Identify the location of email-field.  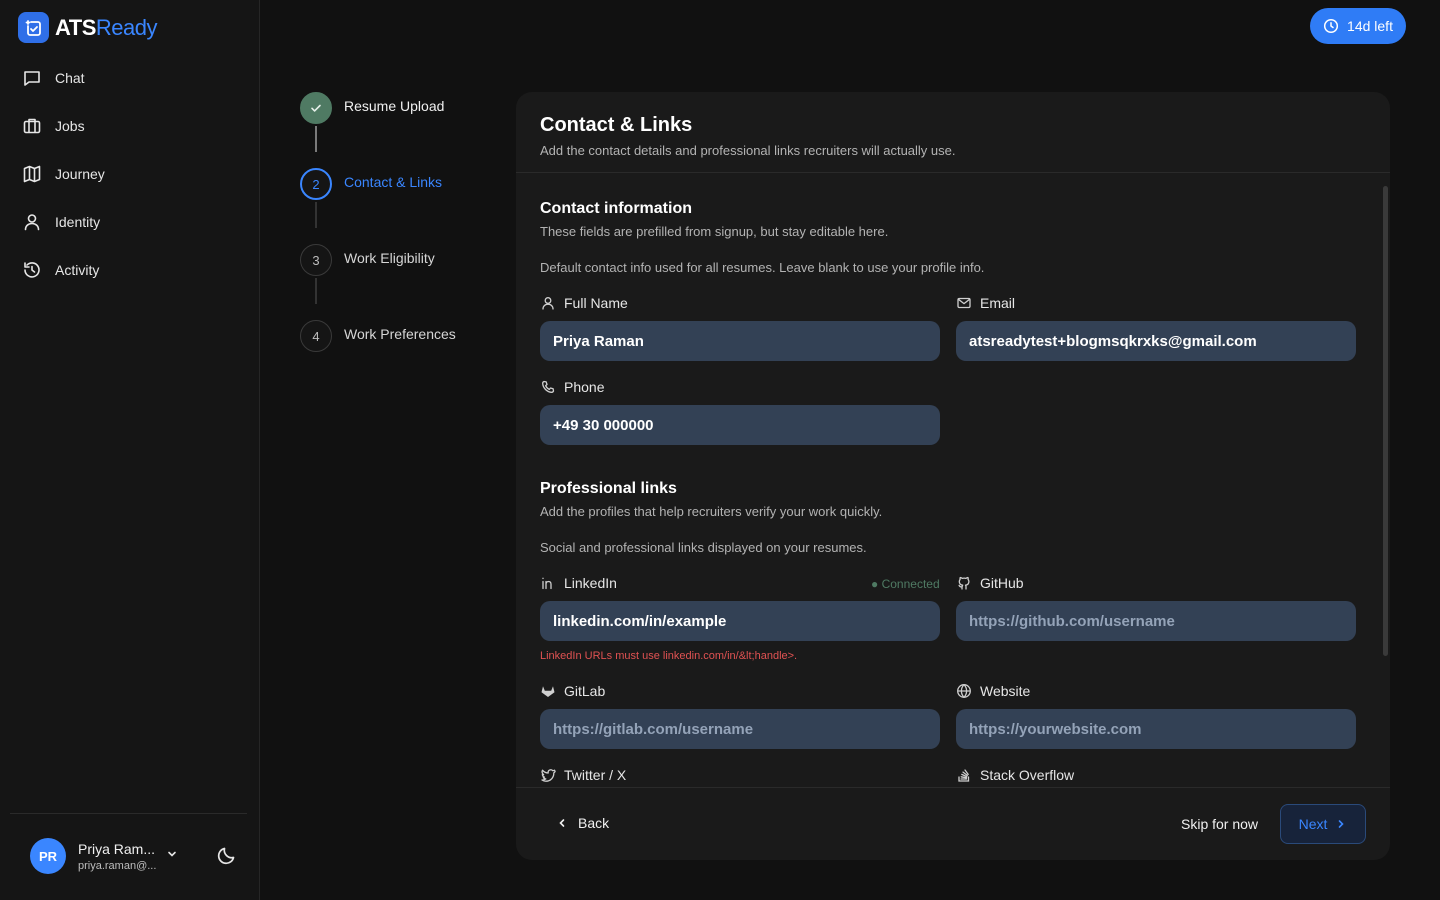
(1156, 341).